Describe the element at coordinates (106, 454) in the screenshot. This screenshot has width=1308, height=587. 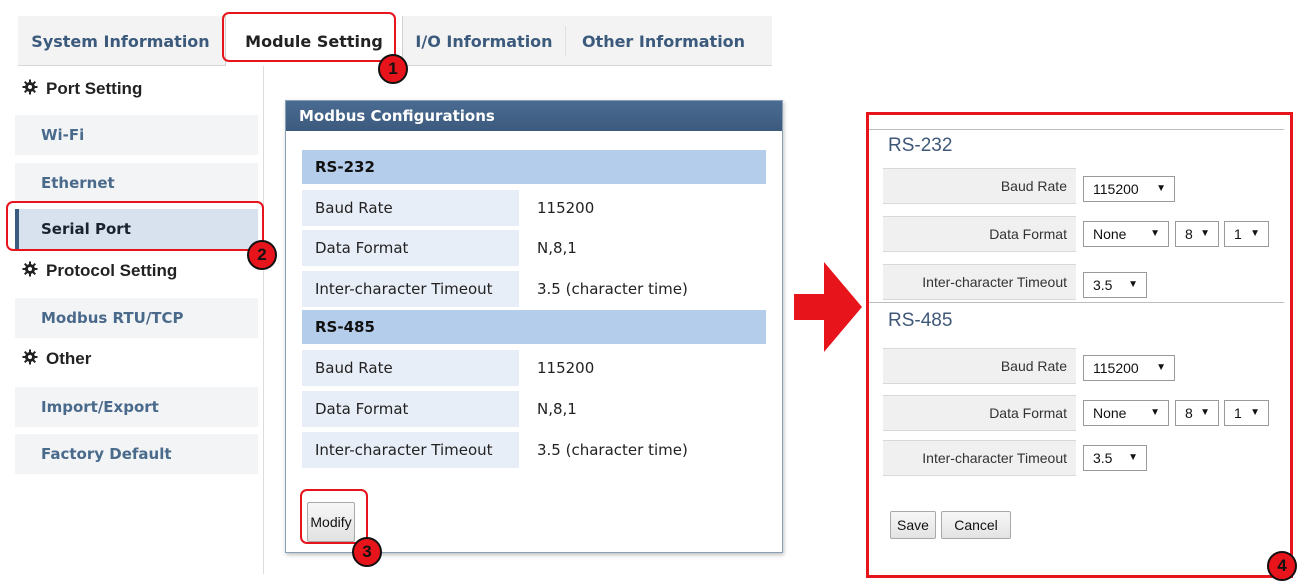
I see `sidebar-item-label: Factory Default` at that location.